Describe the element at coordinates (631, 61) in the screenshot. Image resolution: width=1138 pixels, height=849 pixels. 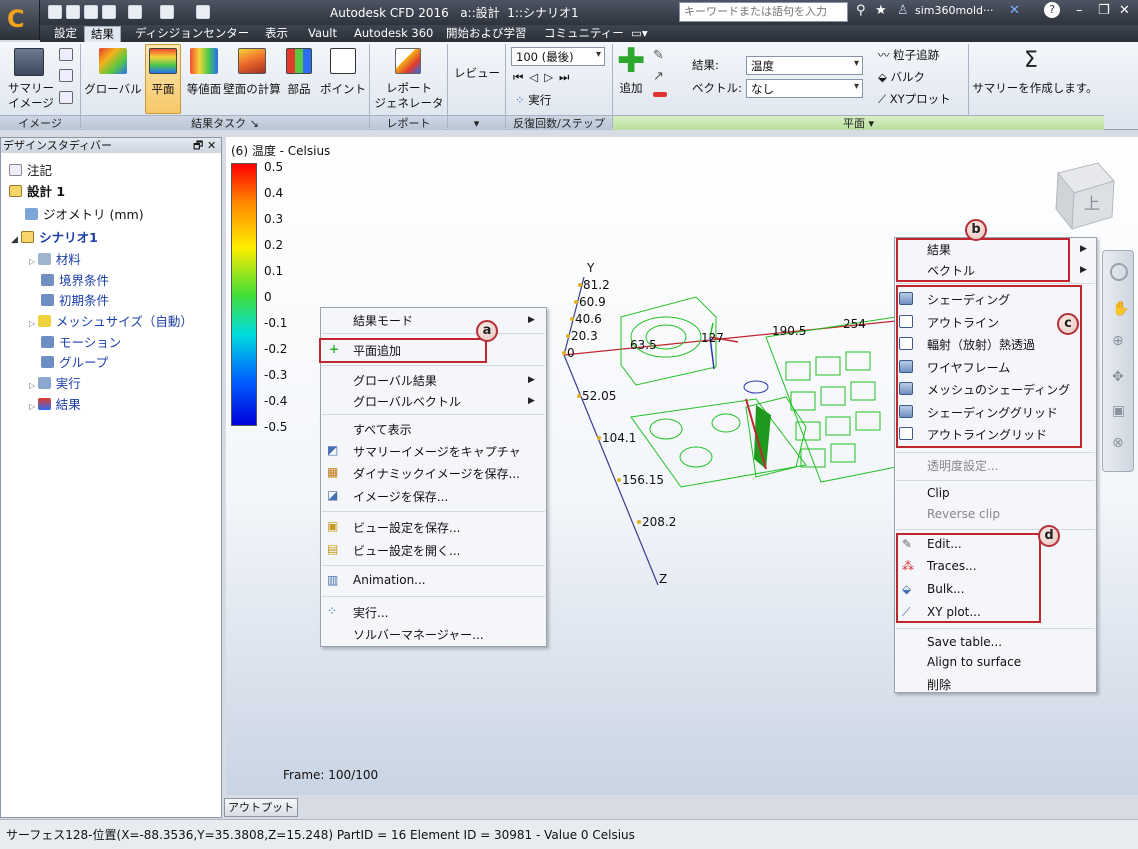
I see `add-plus-icon: ✚` at that location.